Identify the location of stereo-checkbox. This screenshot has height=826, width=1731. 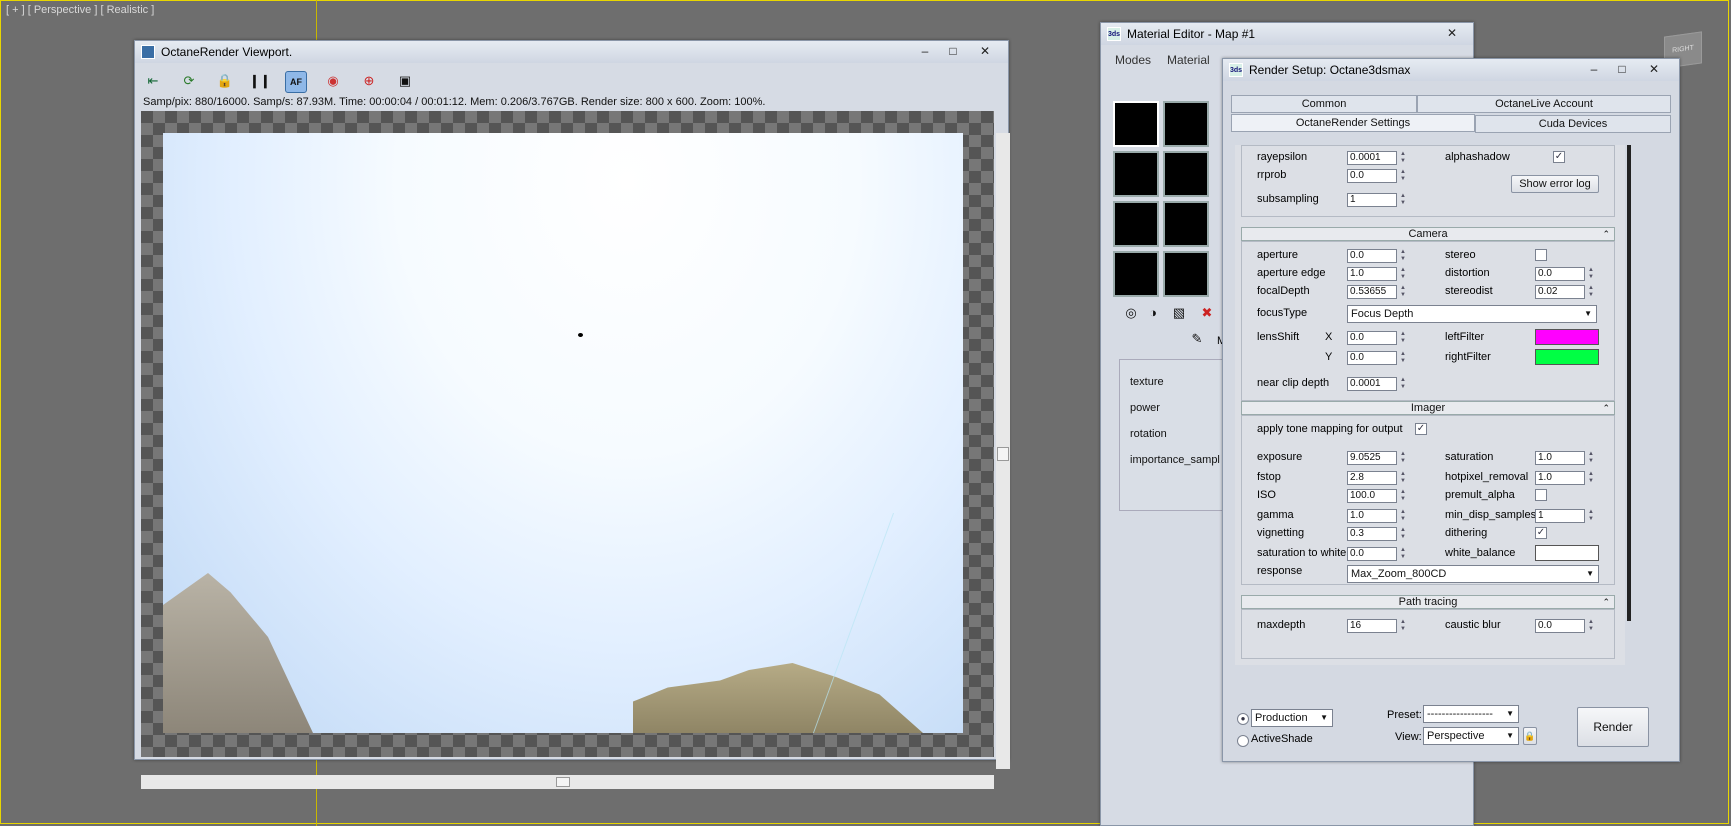
(1541, 255).